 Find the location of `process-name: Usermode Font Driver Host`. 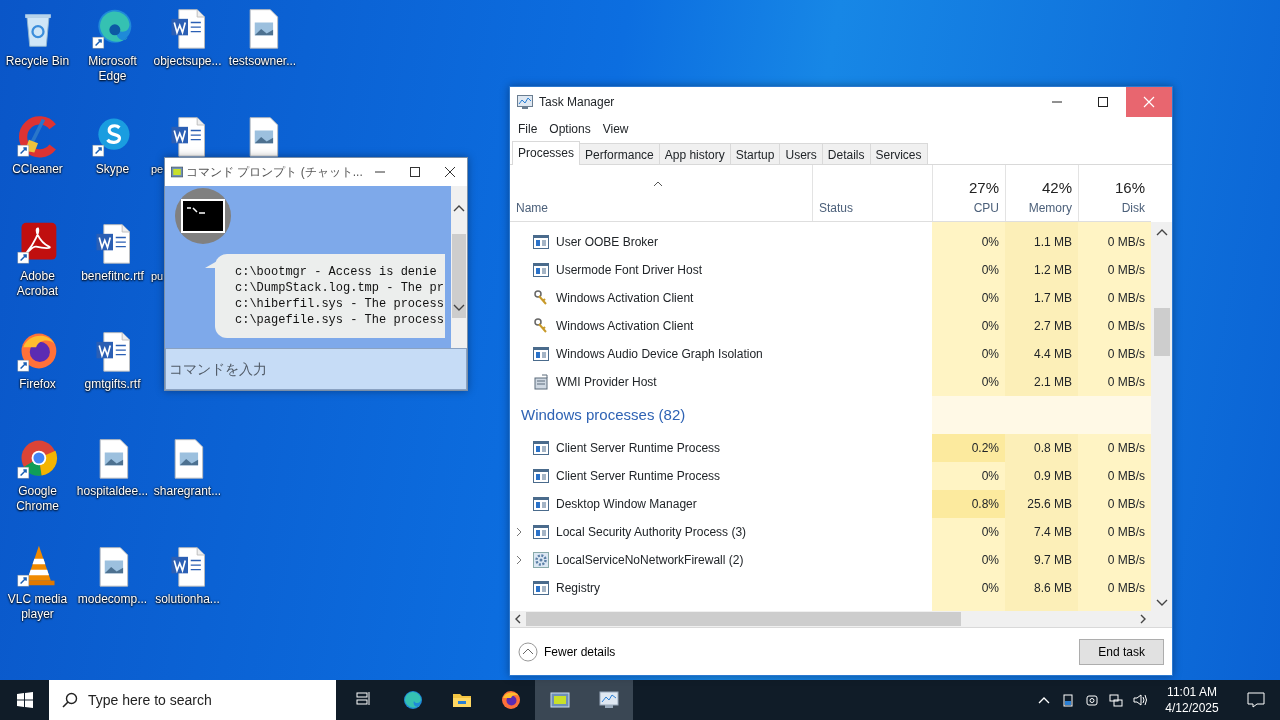

process-name: Usermode Font Driver Host is located at coordinates (629, 270).